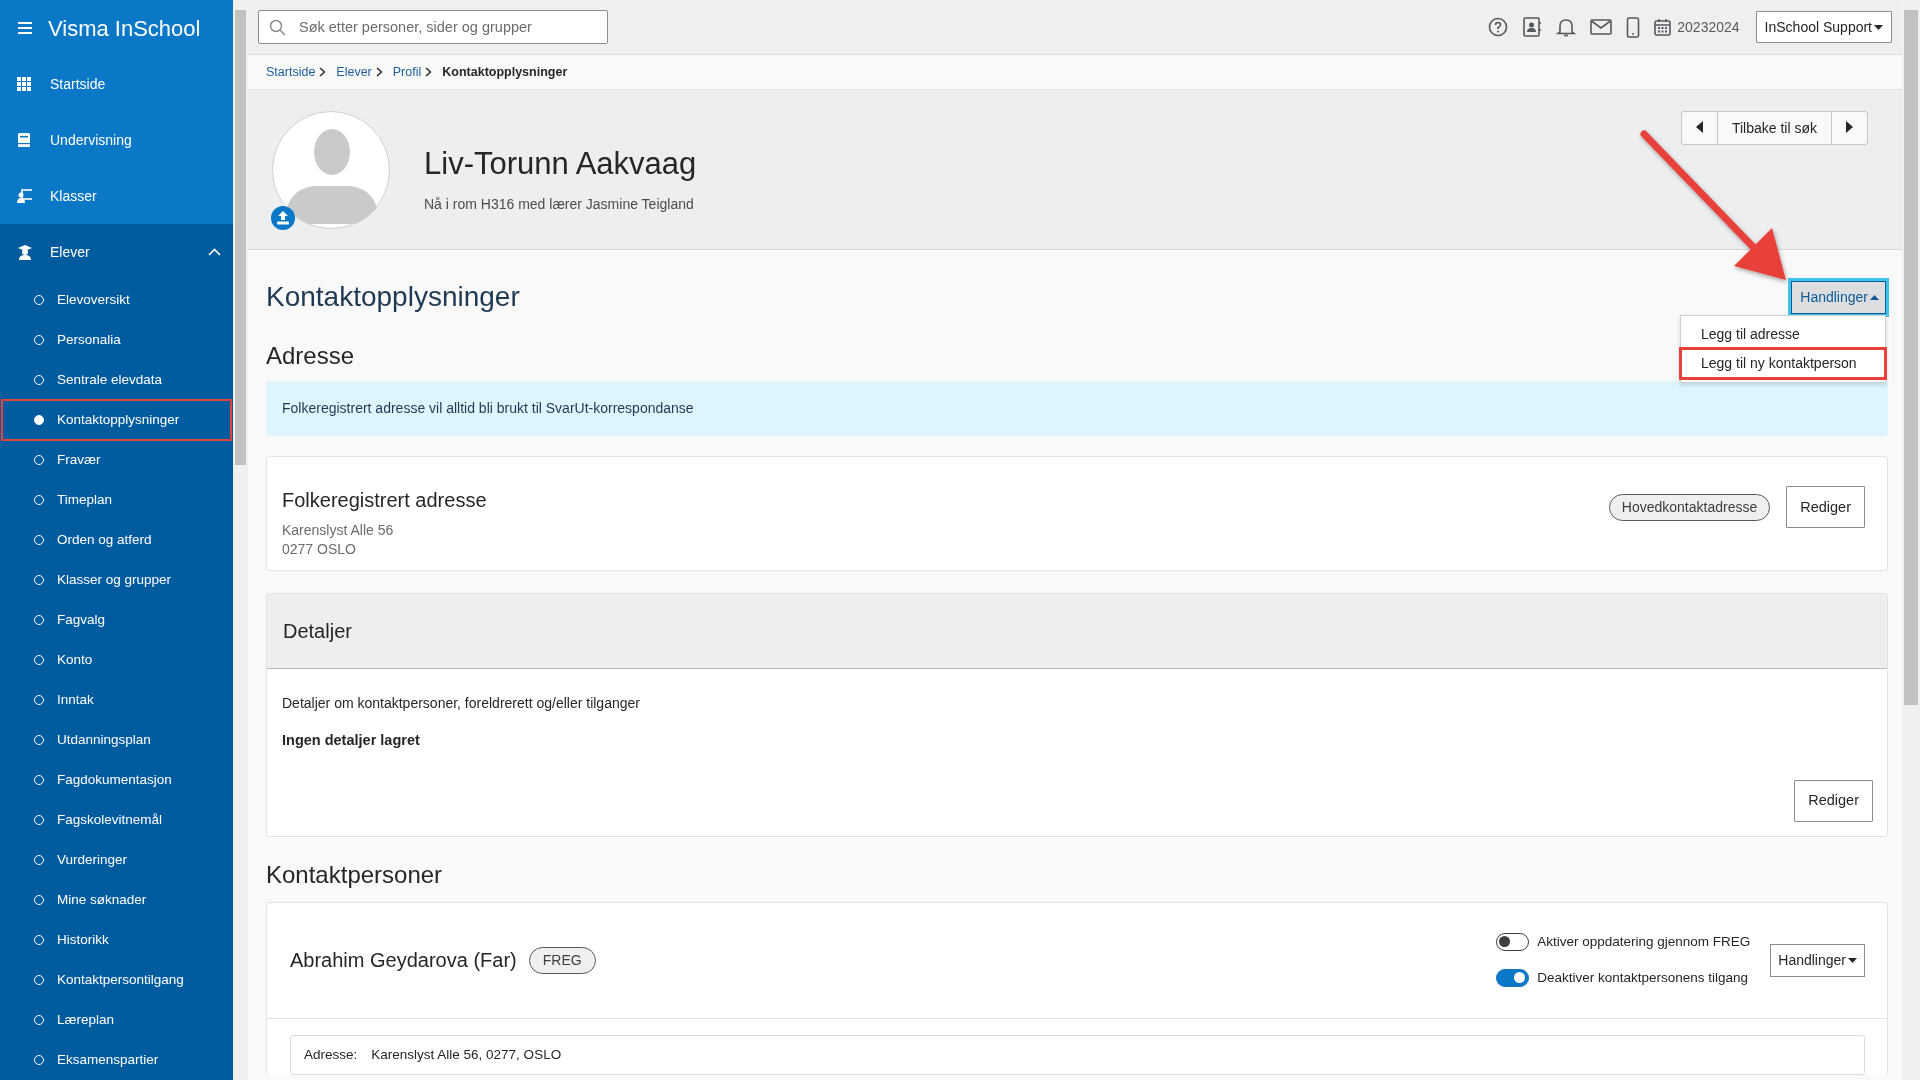  What do you see at coordinates (1663, 27) in the screenshot?
I see `calendar-icon` at bounding box center [1663, 27].